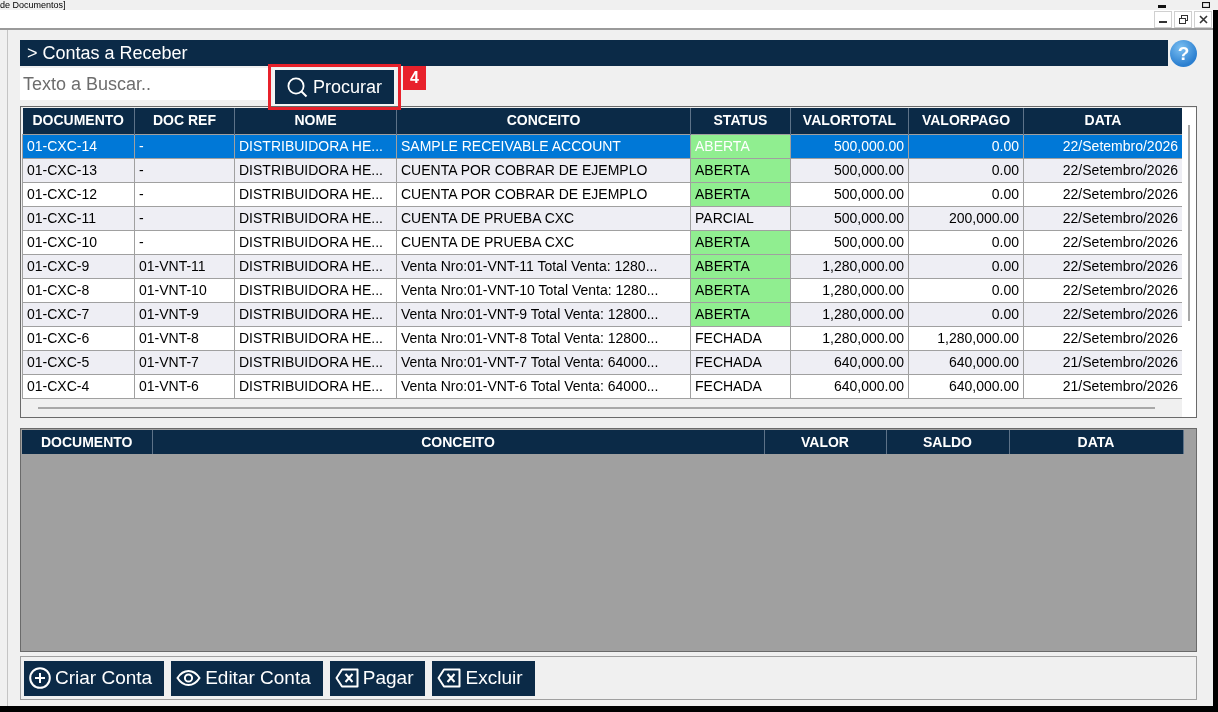  Describe the element at coordinates (414, 78) in the screenshot. I see `step-number-badge: 4` at that location.